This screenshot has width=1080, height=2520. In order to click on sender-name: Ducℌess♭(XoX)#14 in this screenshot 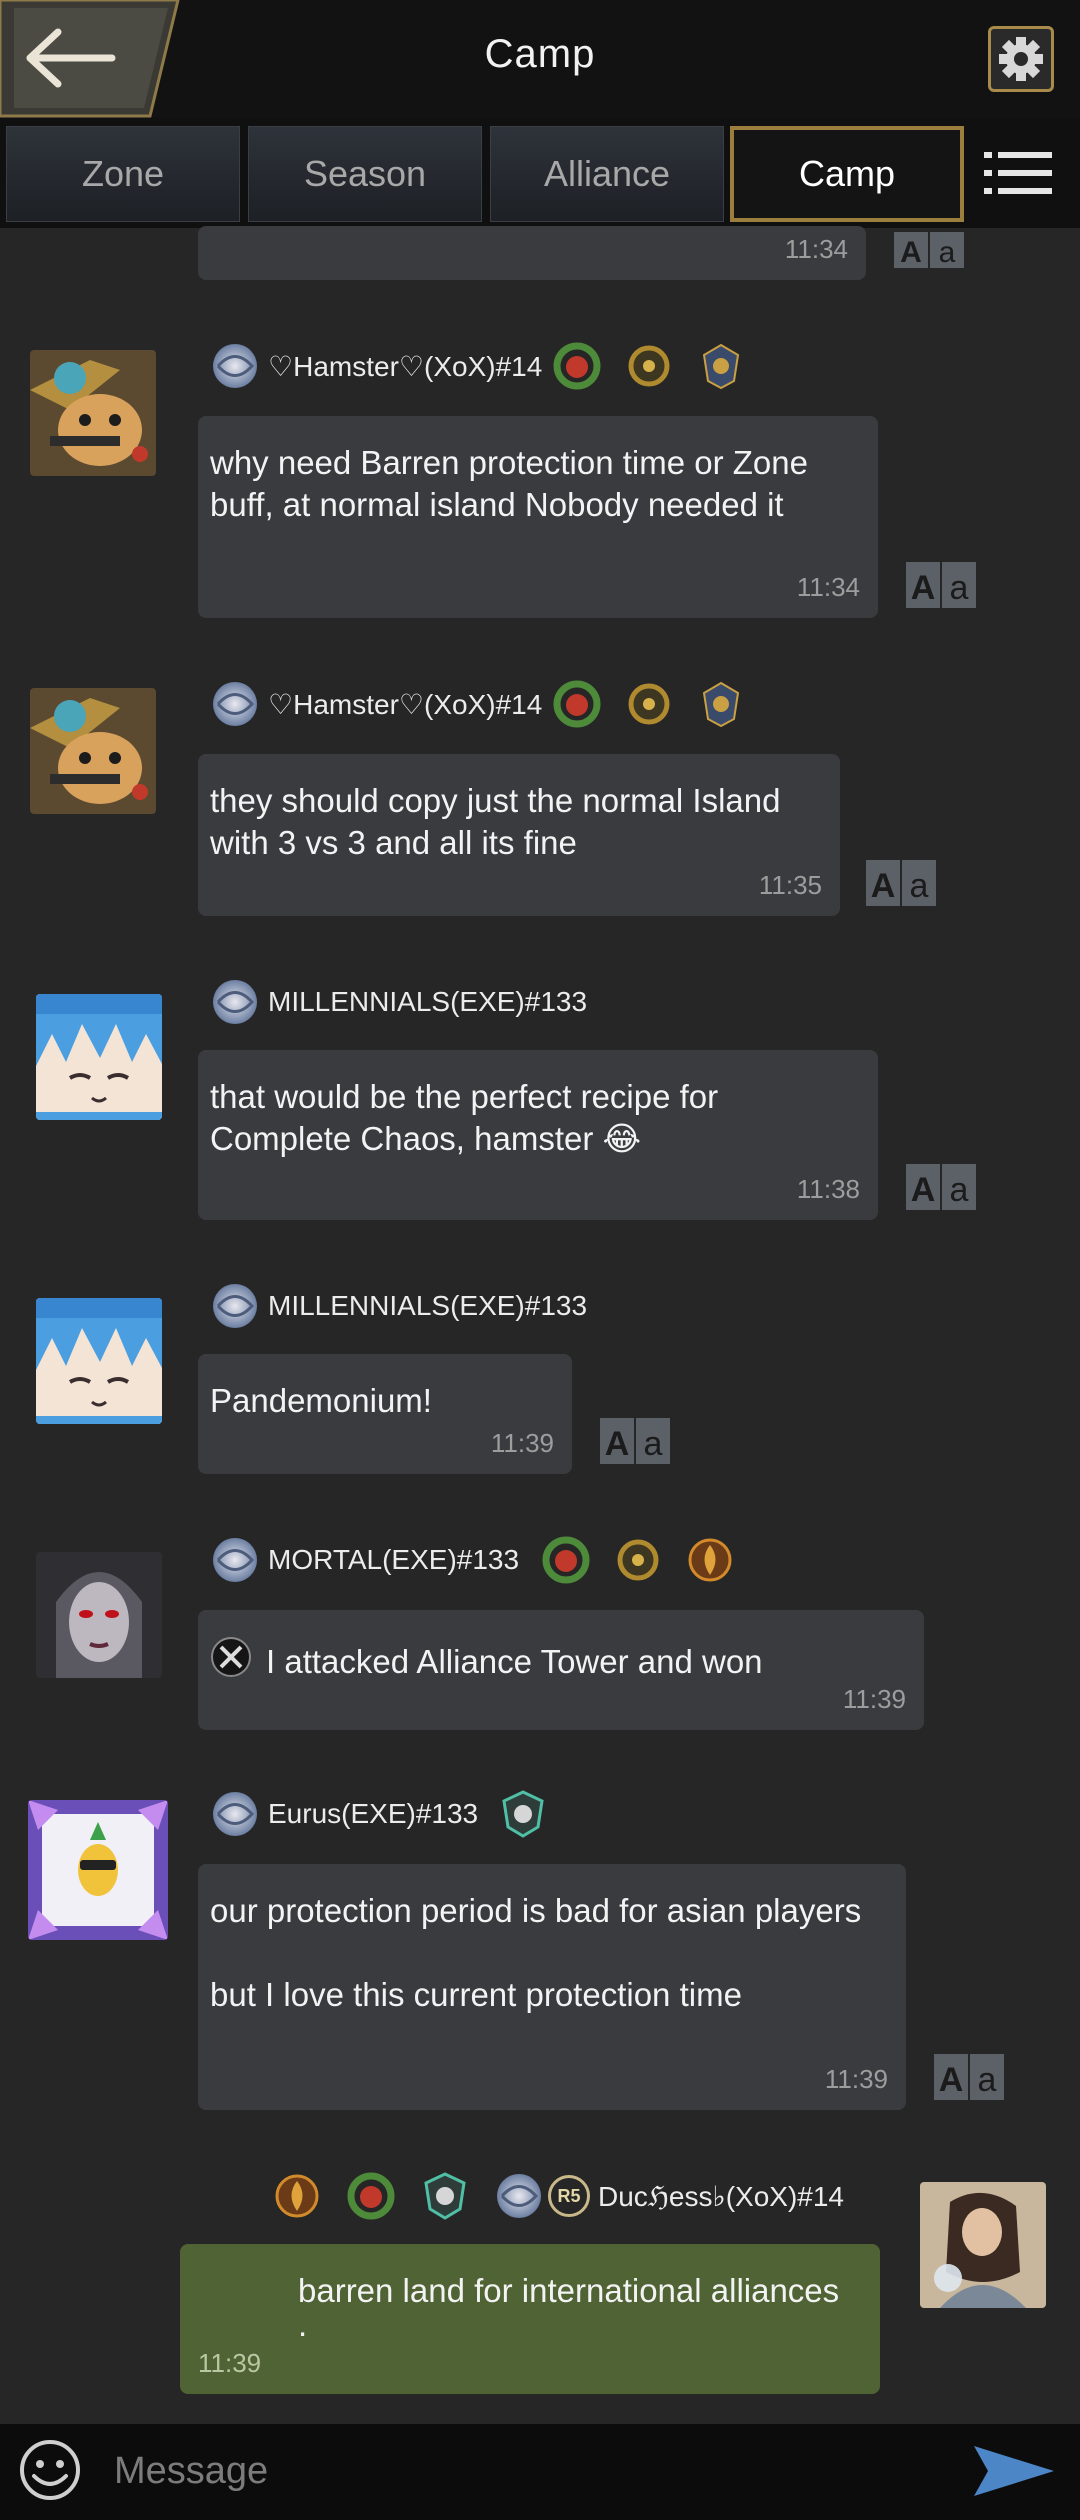, I will do `click(721, 2196)`.